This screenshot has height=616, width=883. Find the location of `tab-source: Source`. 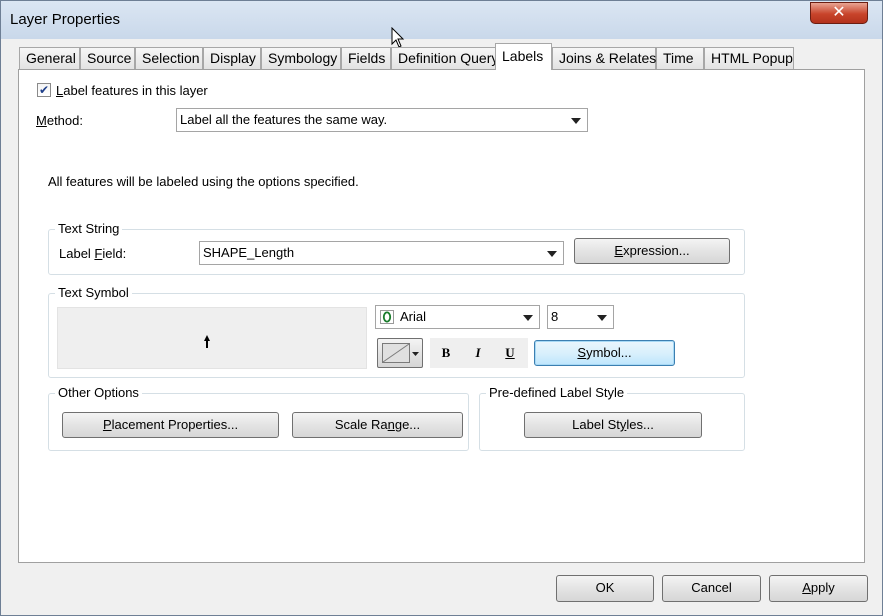

tab-source: Source is located at coordinates (107, 58).